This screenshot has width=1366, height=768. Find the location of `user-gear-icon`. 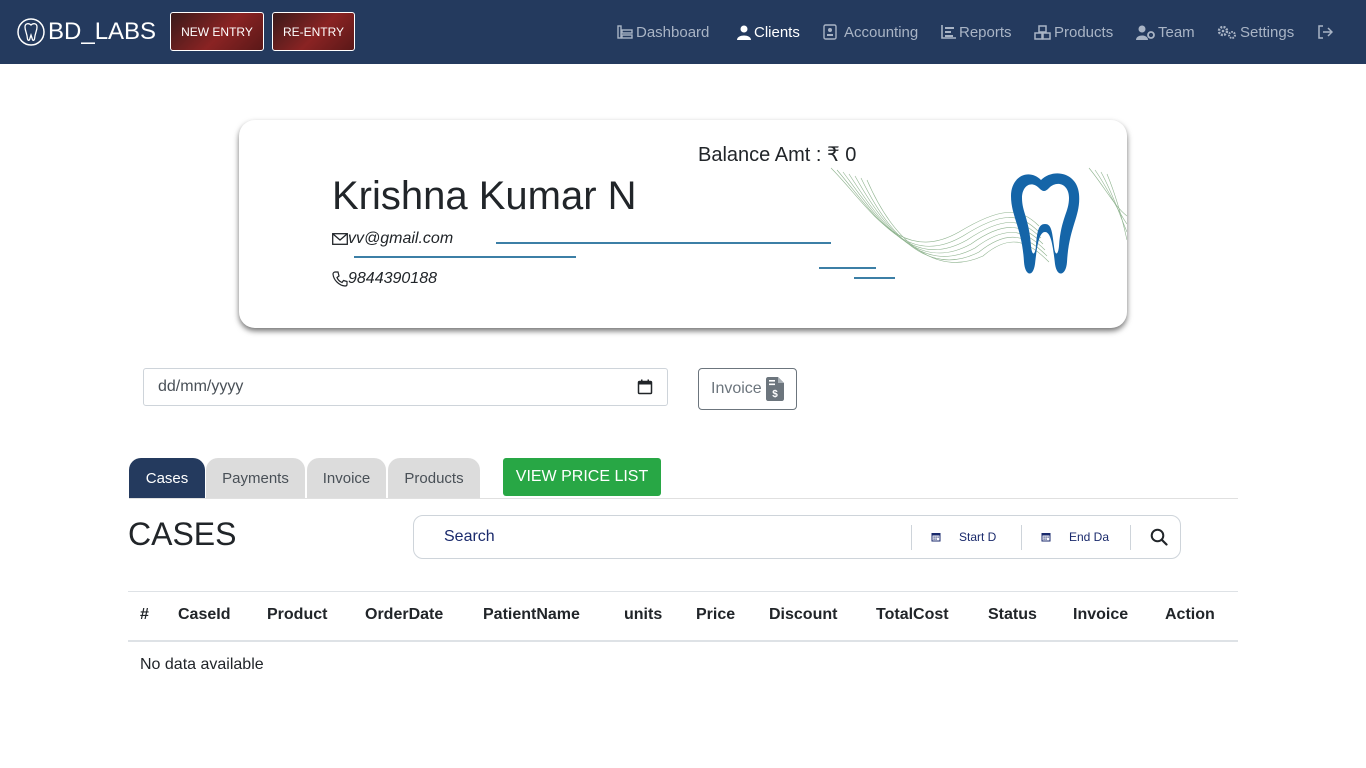

user-gear-icon is located at coordinates (1145, 32).